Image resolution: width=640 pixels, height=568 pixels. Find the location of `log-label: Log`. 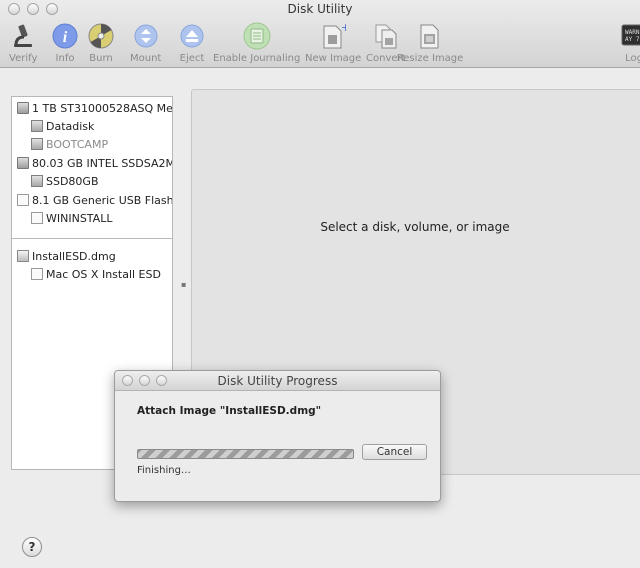

log-label: Log is located at coordinates (632, 58).